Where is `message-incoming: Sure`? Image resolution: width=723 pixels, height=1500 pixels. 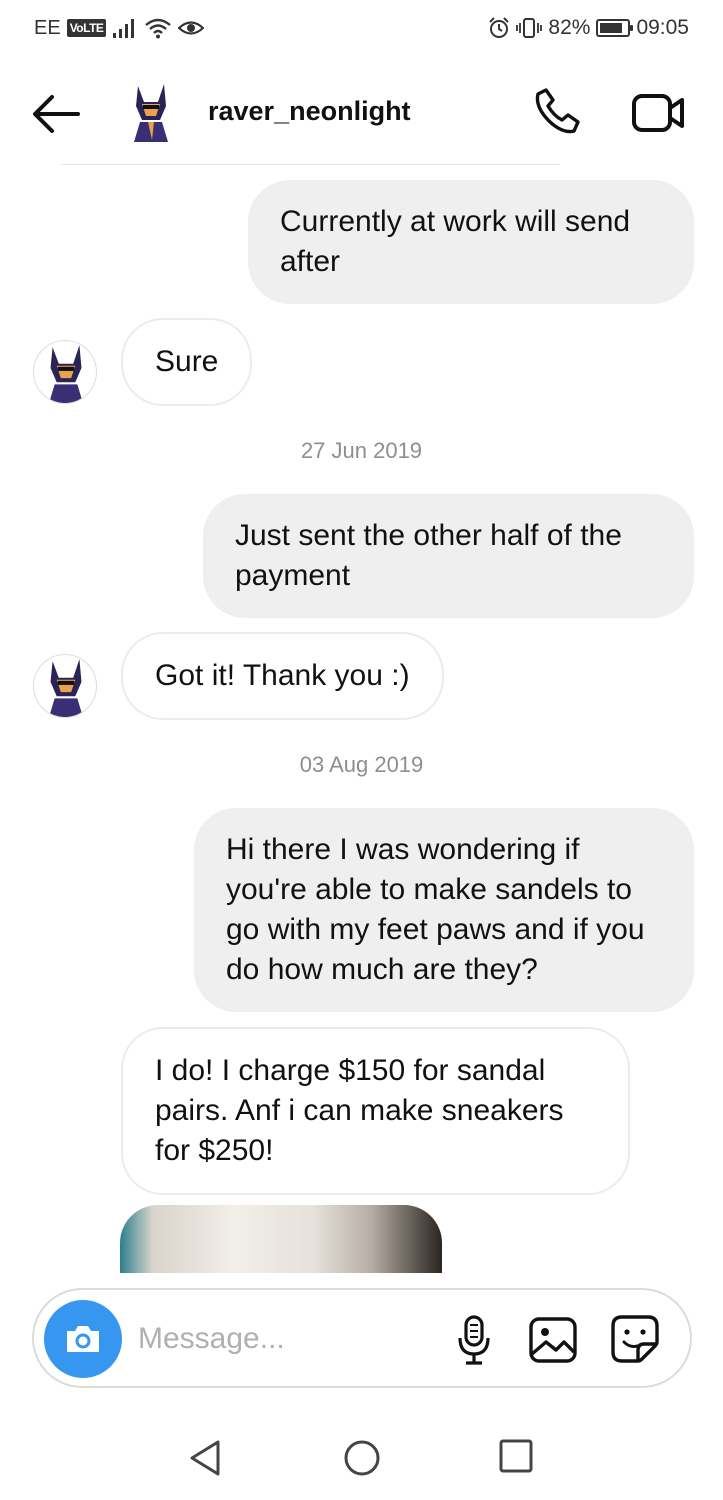 message-incoming: Sure is located at coordinates (187, 362).